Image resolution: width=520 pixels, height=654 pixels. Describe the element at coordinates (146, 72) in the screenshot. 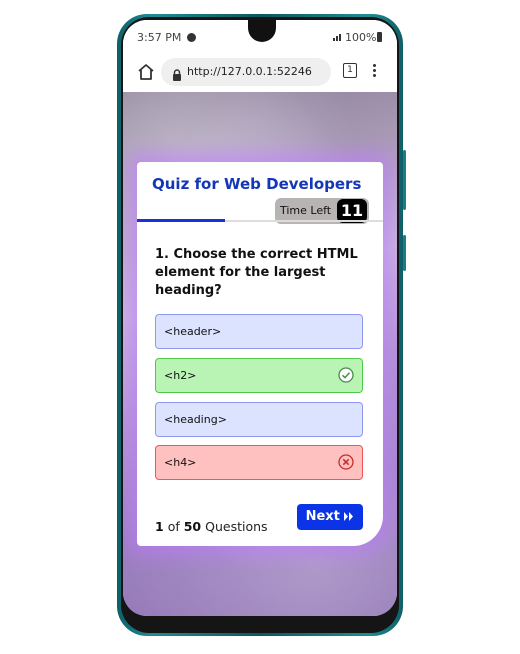

I see `home-icon` at that location.